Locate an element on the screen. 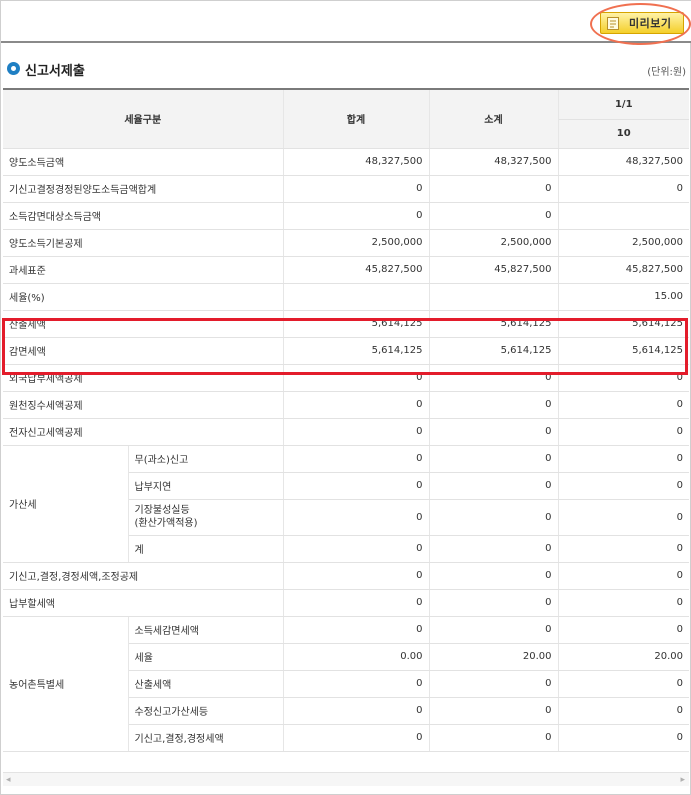  cell-rate10: 20.00 is located at coordinates (623, 657).